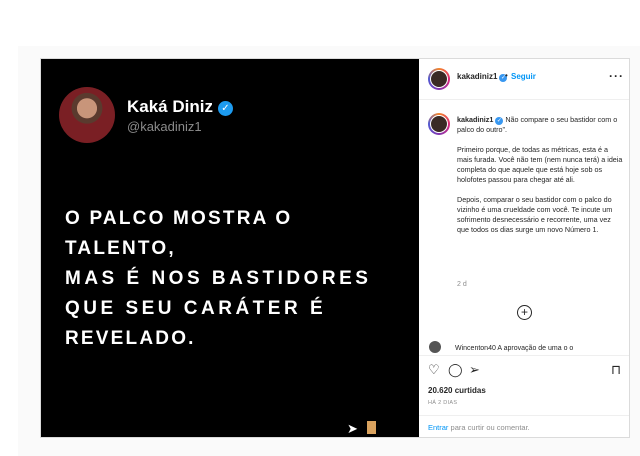 The image size is (640, 456). Describe the element at coordinates (524, 385) in the screenshot. I see `post-actions: ♡ ◯ ➢ ⊓ 20.620 curtidas HÁ 2 DIAS` at that location.